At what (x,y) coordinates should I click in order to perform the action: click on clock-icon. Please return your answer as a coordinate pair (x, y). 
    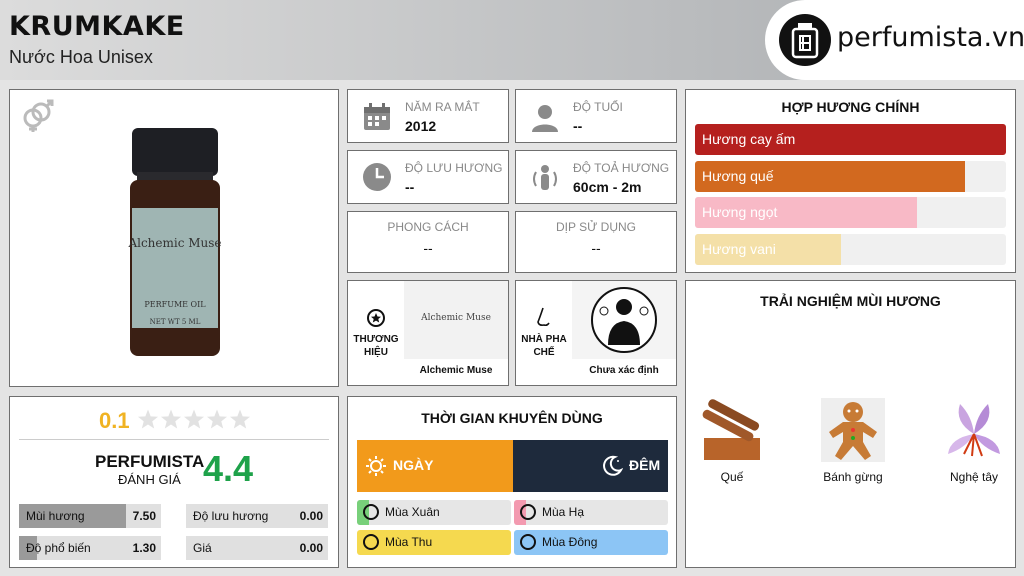
    Looking at the image, I should click on (377, 177).